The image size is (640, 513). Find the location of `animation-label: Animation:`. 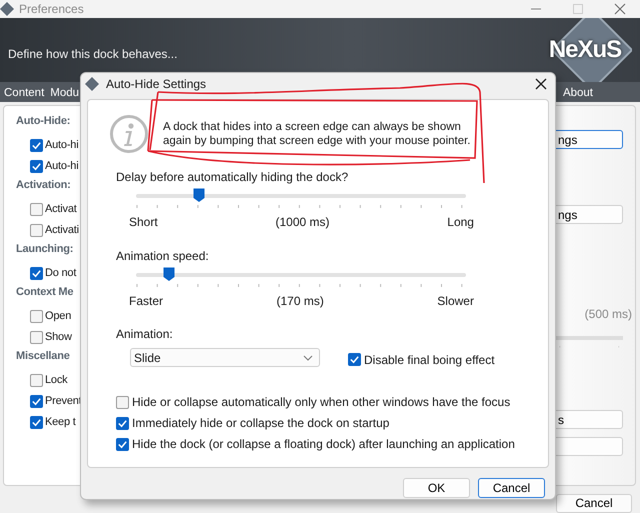

animation-label: Animation: is located at coordinates (145, 334).